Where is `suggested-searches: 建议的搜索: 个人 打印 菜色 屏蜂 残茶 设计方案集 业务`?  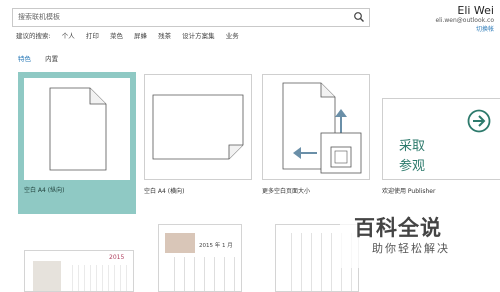
suggested-searches: 建议的搜索: 个人 打印 菜色 屏蜂 残茶 设计方案集 业务 is located at coordinates (132, 35).